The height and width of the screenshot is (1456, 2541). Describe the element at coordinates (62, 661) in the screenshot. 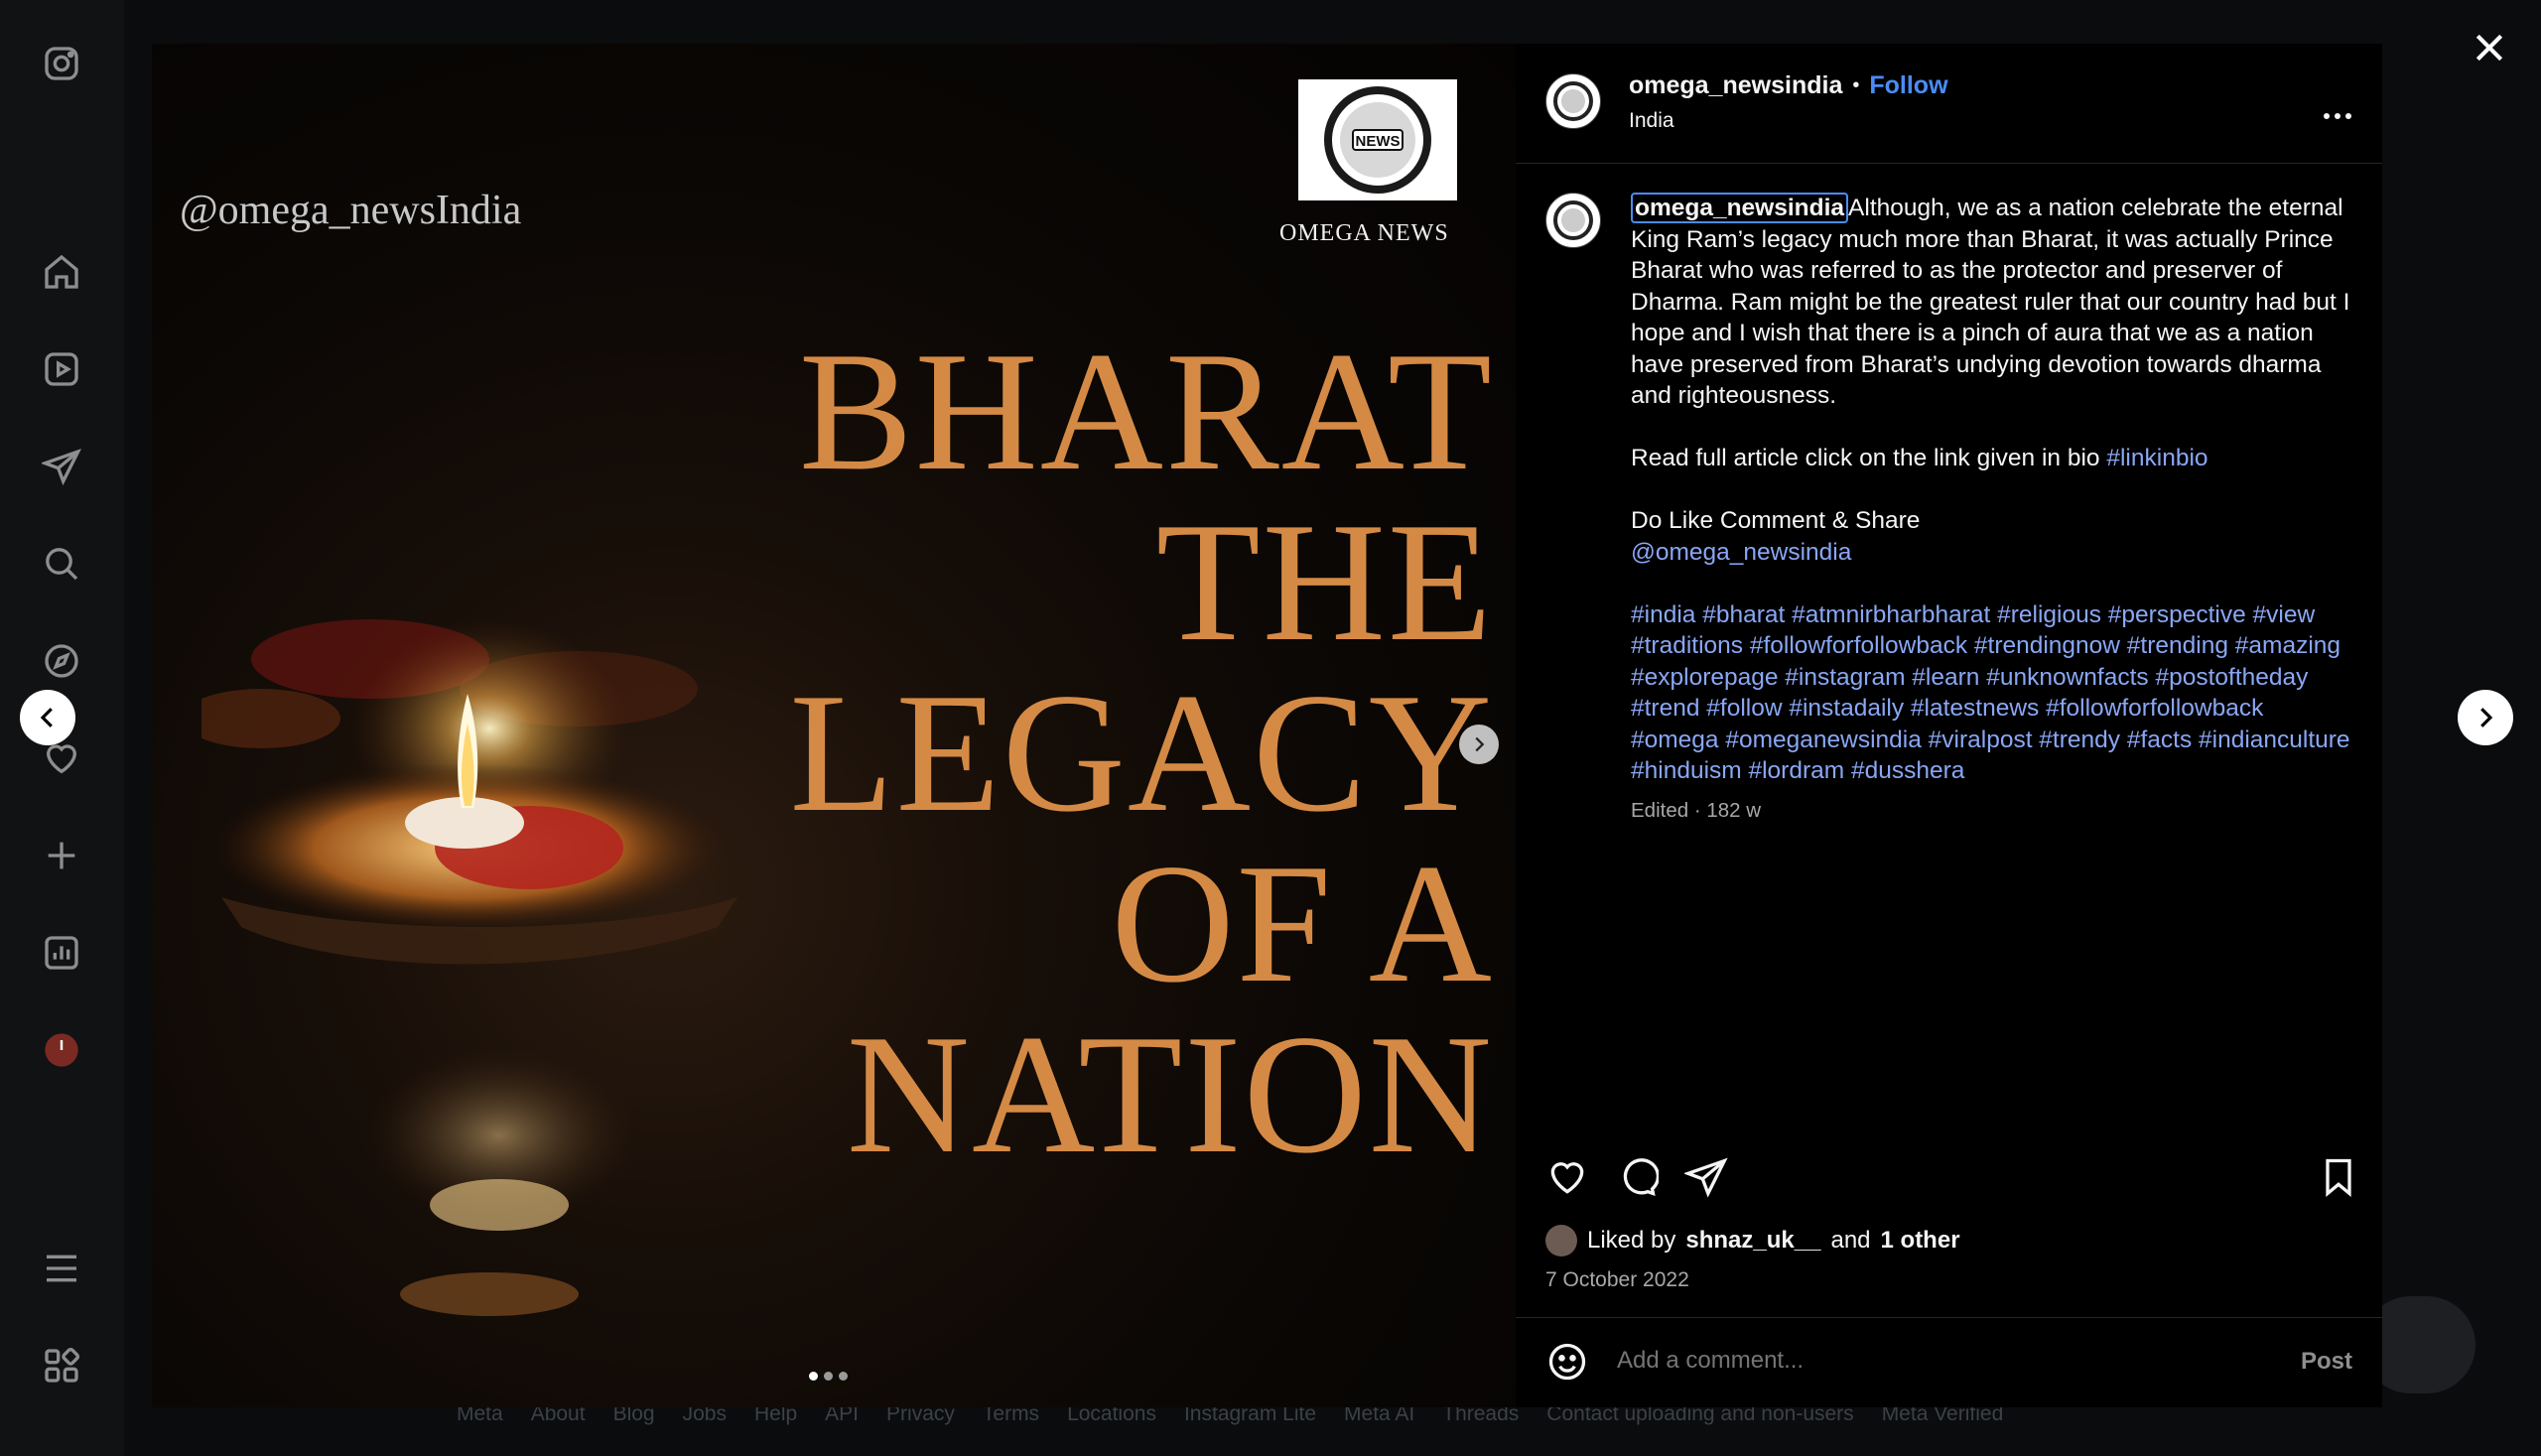

I see `explore-icon` at that location.